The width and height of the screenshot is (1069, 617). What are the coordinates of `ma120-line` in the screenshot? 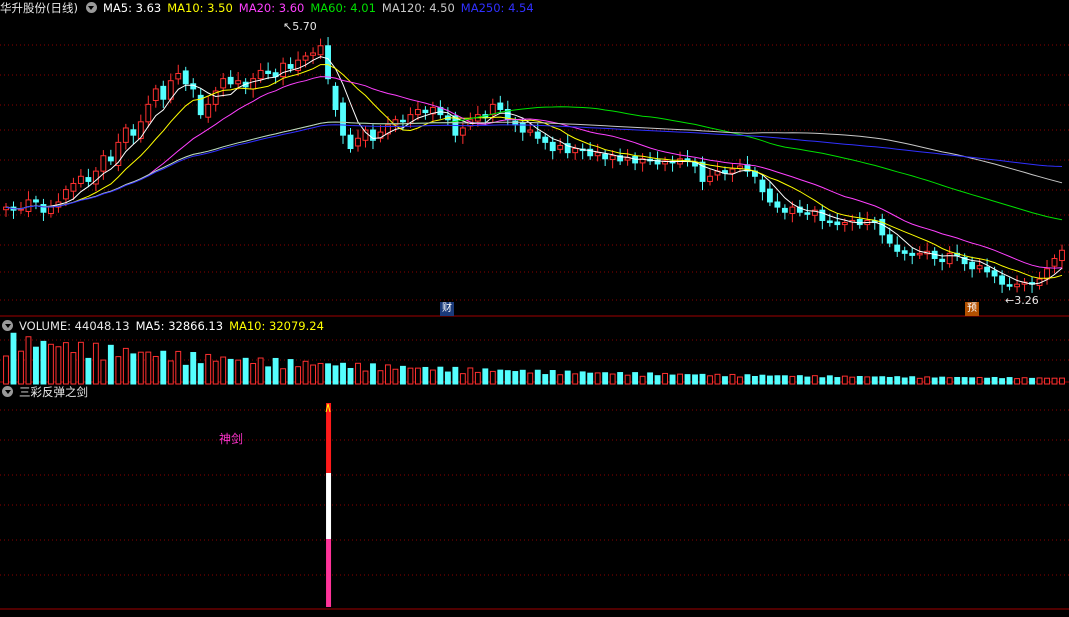 It's located at (534, 165).